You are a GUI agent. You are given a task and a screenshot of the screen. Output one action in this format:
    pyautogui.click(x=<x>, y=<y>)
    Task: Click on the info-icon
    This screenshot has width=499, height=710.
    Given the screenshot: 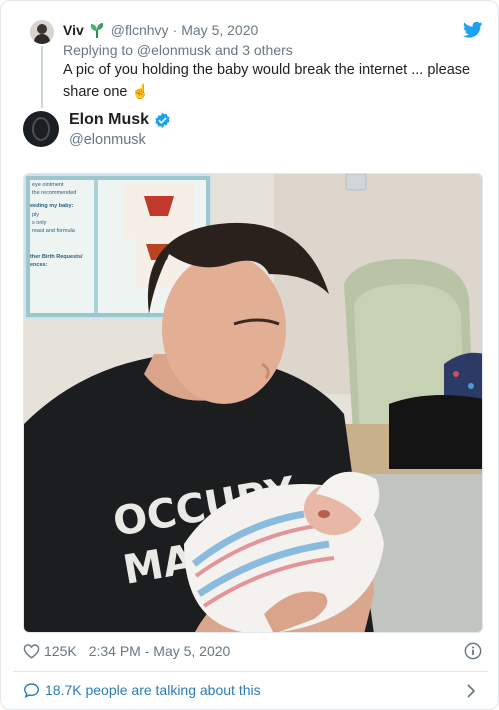 What is the action you would take?
    pyautogui.click(x=473, y=651)
    